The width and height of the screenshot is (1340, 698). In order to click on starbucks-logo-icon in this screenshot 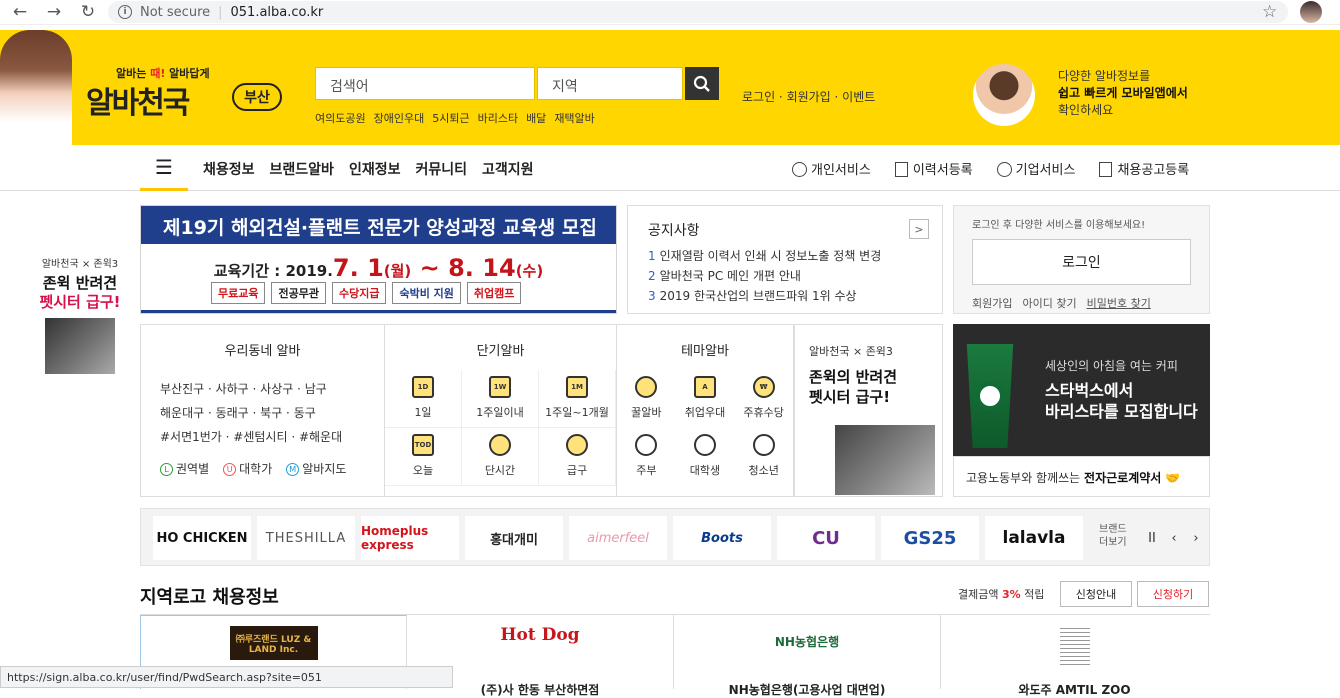, I will do `click(990, 396)`.